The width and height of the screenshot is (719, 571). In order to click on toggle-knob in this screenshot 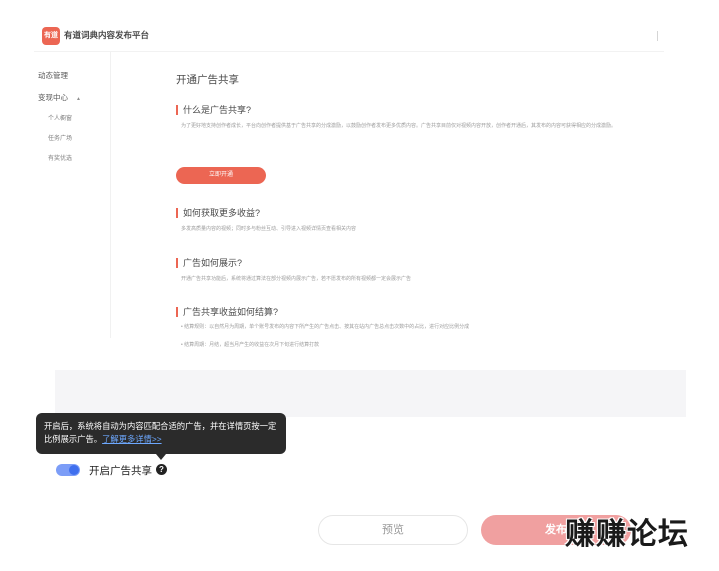, I will do `click(74, 470)`.